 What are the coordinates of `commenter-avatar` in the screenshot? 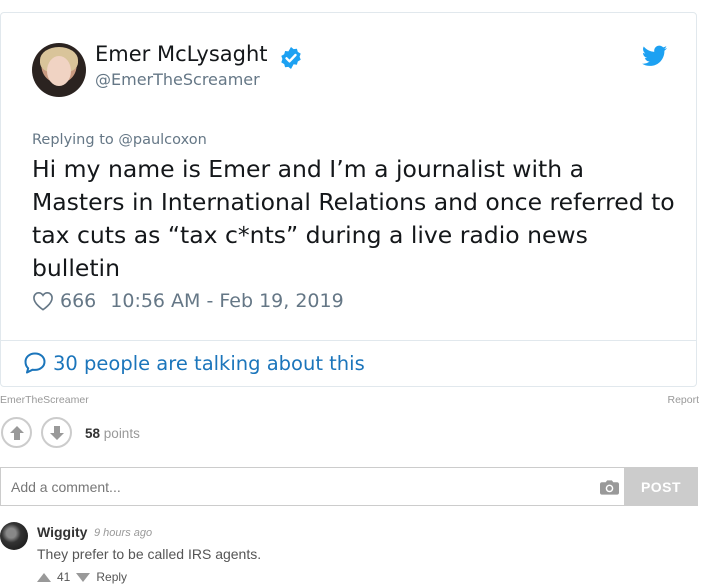 It's located at (14, 536).